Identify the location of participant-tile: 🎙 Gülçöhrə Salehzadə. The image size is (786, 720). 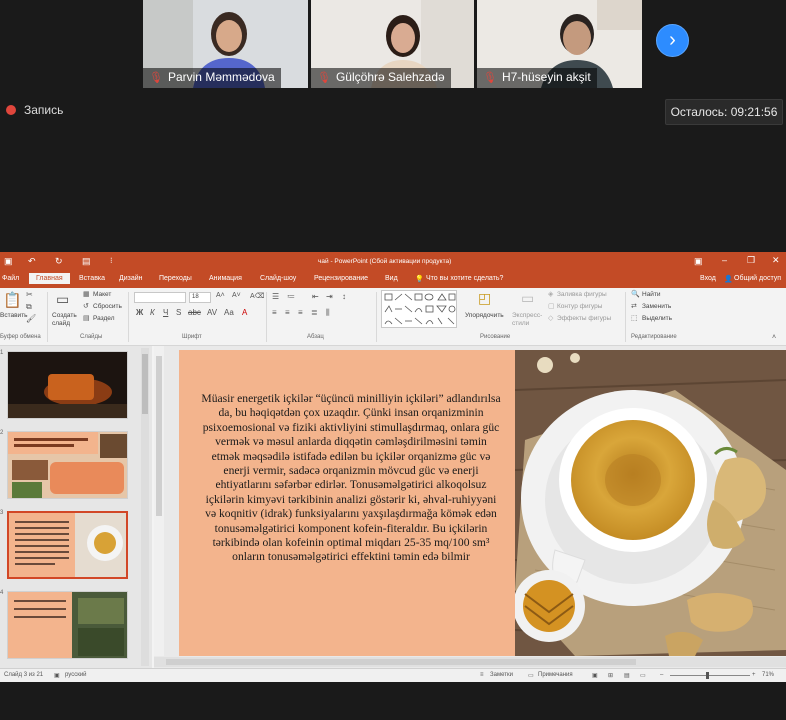
(392, 44).